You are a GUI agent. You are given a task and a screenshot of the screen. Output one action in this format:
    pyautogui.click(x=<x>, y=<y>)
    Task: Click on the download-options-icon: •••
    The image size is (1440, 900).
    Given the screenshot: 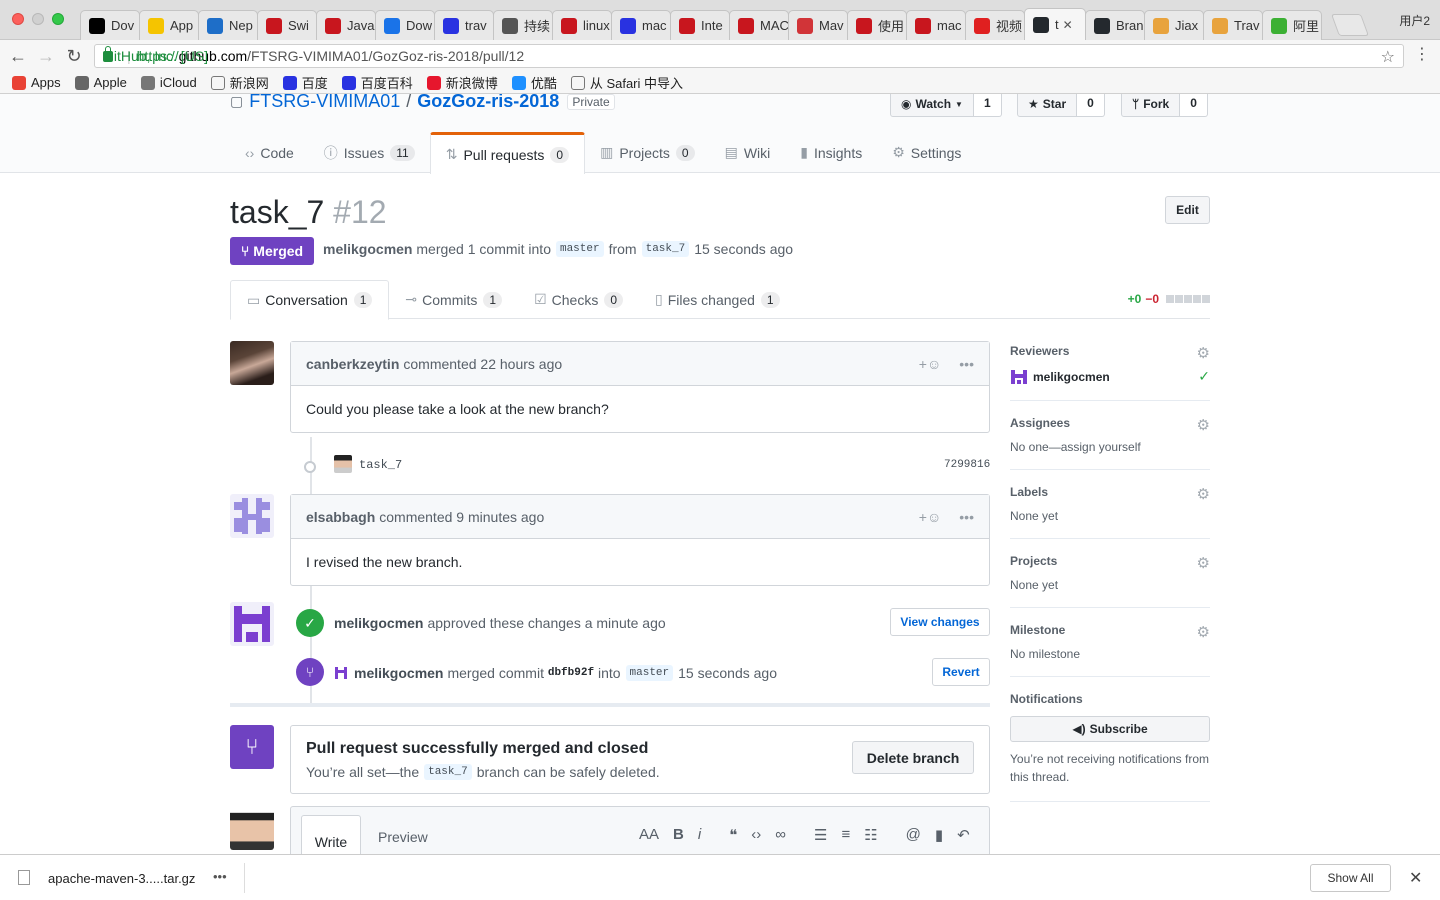 What is the action you would take?
    pyautogui.click(x=220, y=876)
    